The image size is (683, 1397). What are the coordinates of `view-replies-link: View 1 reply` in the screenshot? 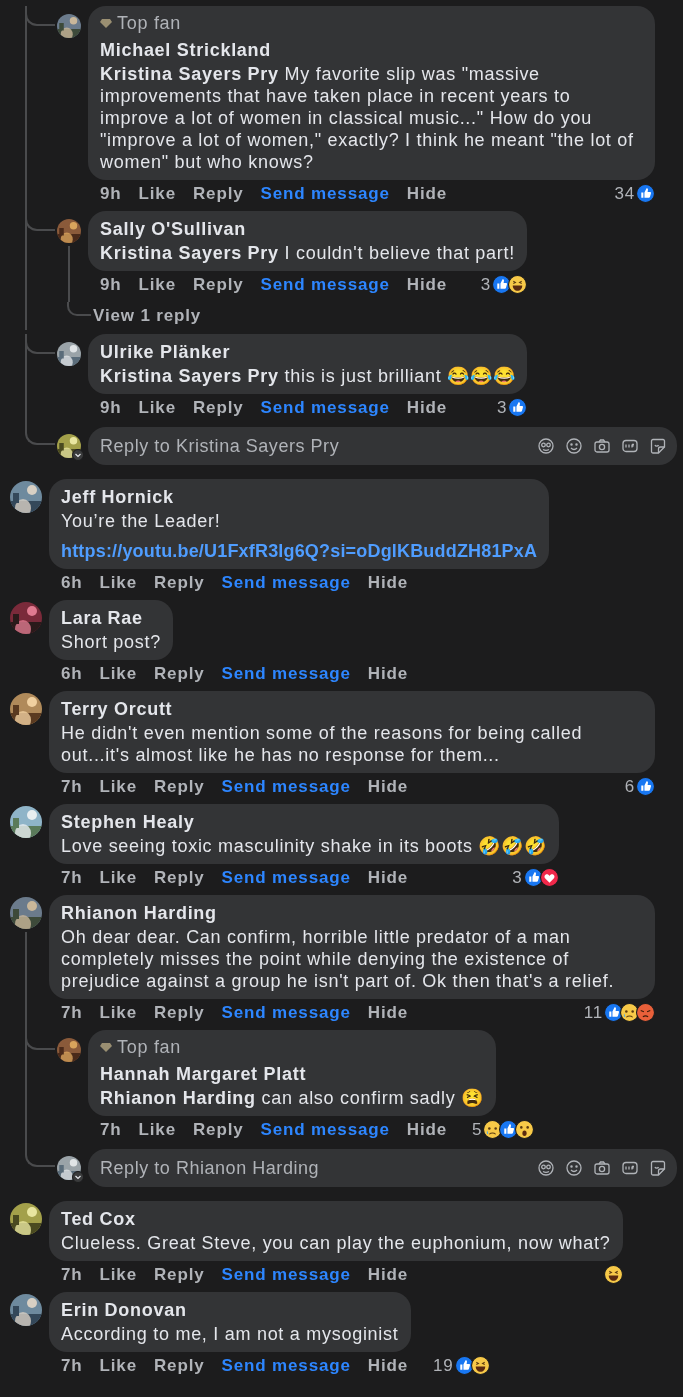 It's located at (147, 316).